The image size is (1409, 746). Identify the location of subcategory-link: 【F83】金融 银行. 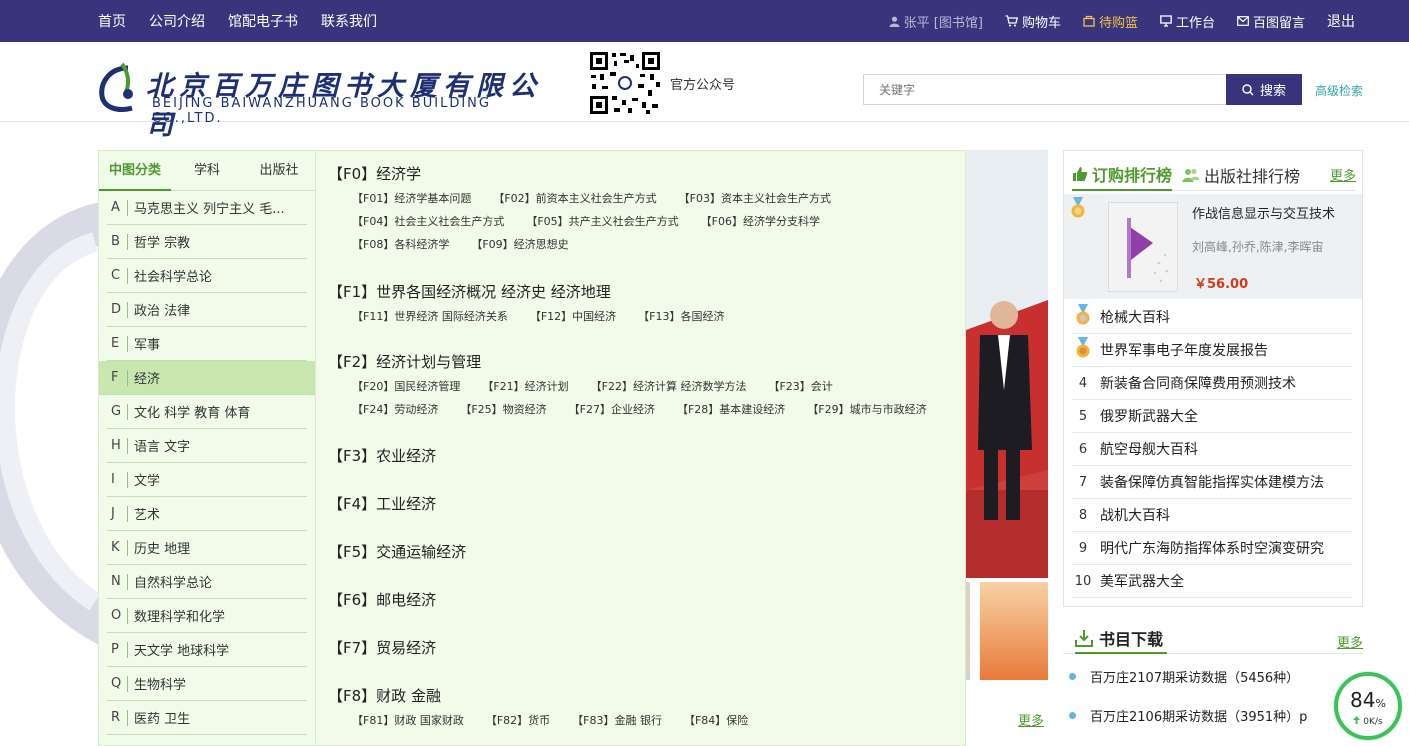
(617, 721).